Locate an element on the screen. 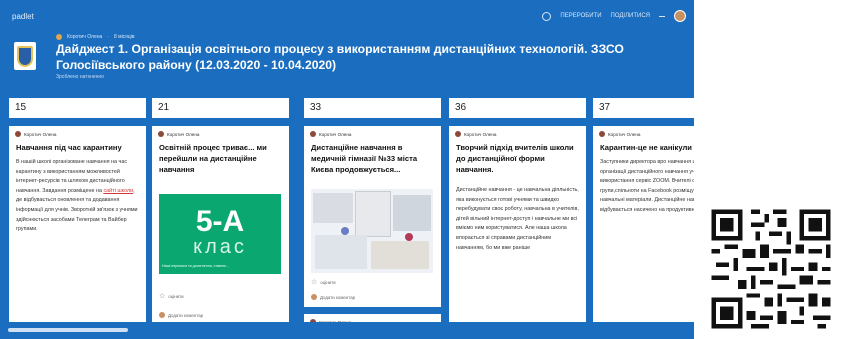 This screenshot has width=846, height=339. qr-code-icon is located at coordinates (771, 269).